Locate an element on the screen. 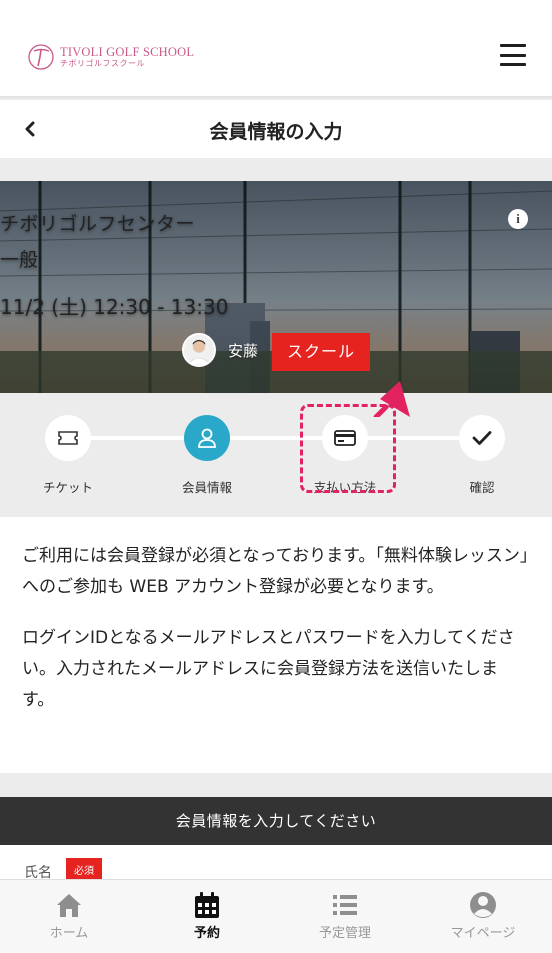  avatar is located at coordinates (199, 350).